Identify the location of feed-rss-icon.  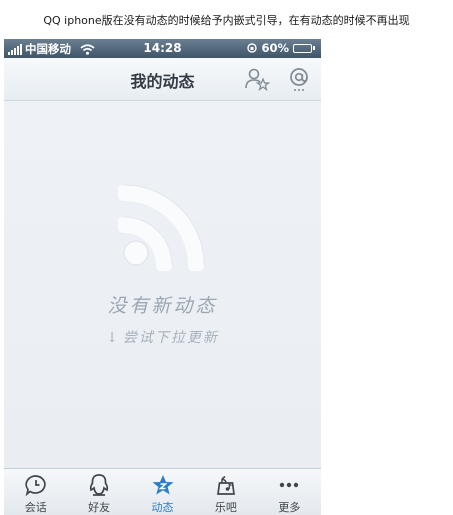
(161, 227).